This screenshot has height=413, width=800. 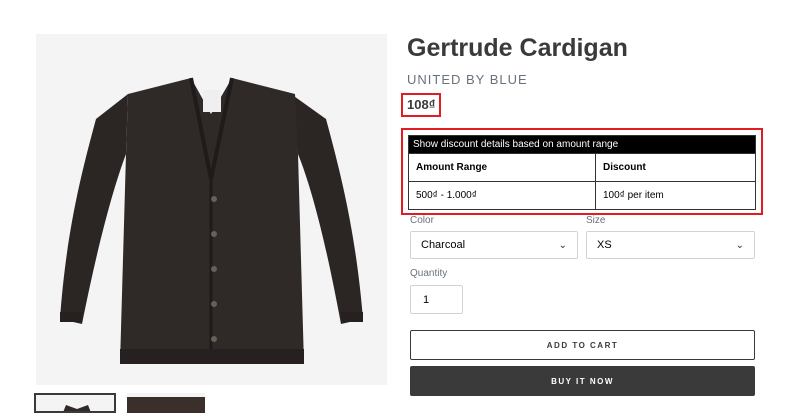 What do you see at coordinates (422, 220) in the screenshot?
I see `color-label: Color` at bounding box center [422, 220].